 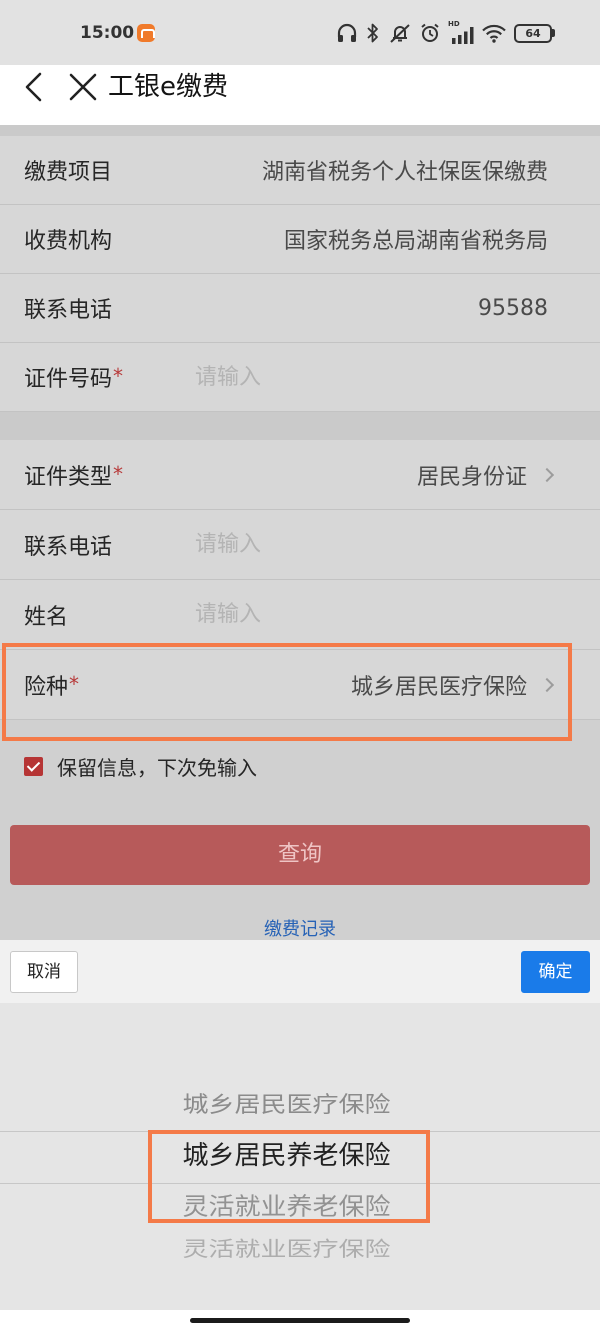 What do you see at coordinates (397, 377) in the screenshot?
I see `id-number-input` at bounding box center [397, 377].